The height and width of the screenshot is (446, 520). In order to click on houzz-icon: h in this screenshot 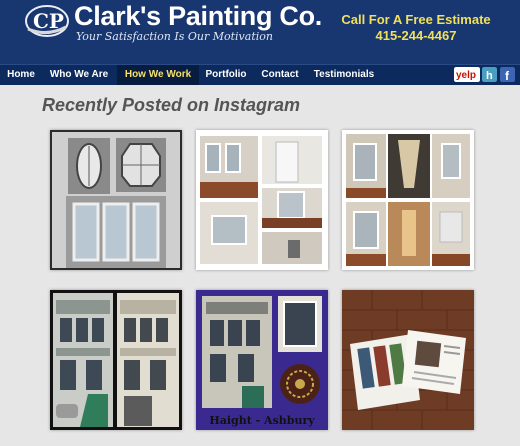, I will do `click(489, 74)`.